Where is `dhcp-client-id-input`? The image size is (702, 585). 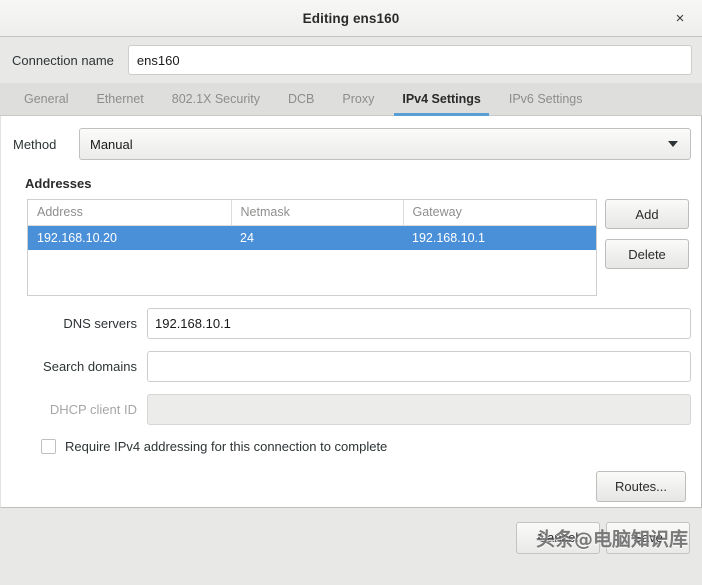
dhcp-client-id-input is located at coordinates (419, 409).